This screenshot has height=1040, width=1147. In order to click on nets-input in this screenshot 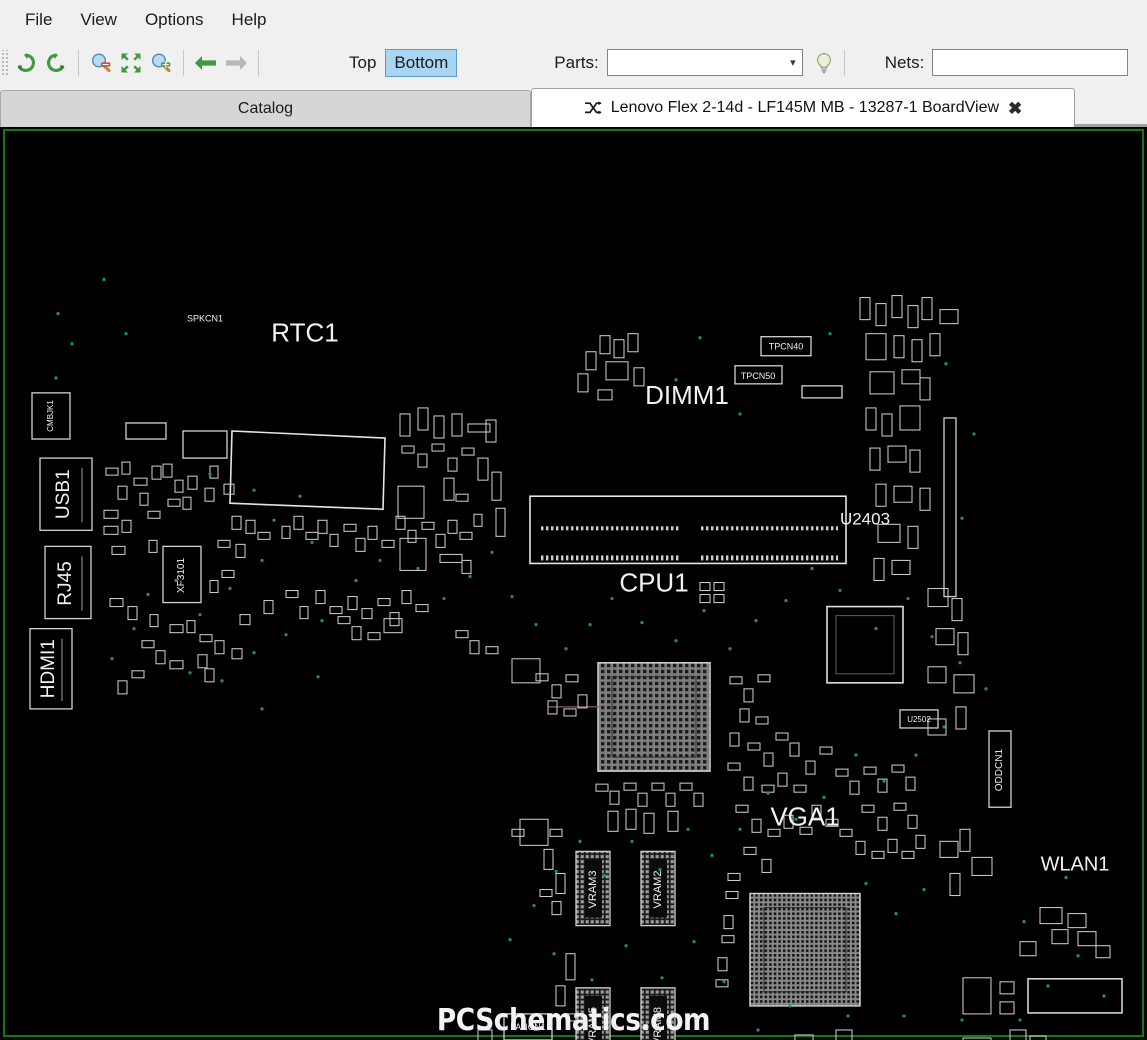, I will do `click(1030, 62)`.